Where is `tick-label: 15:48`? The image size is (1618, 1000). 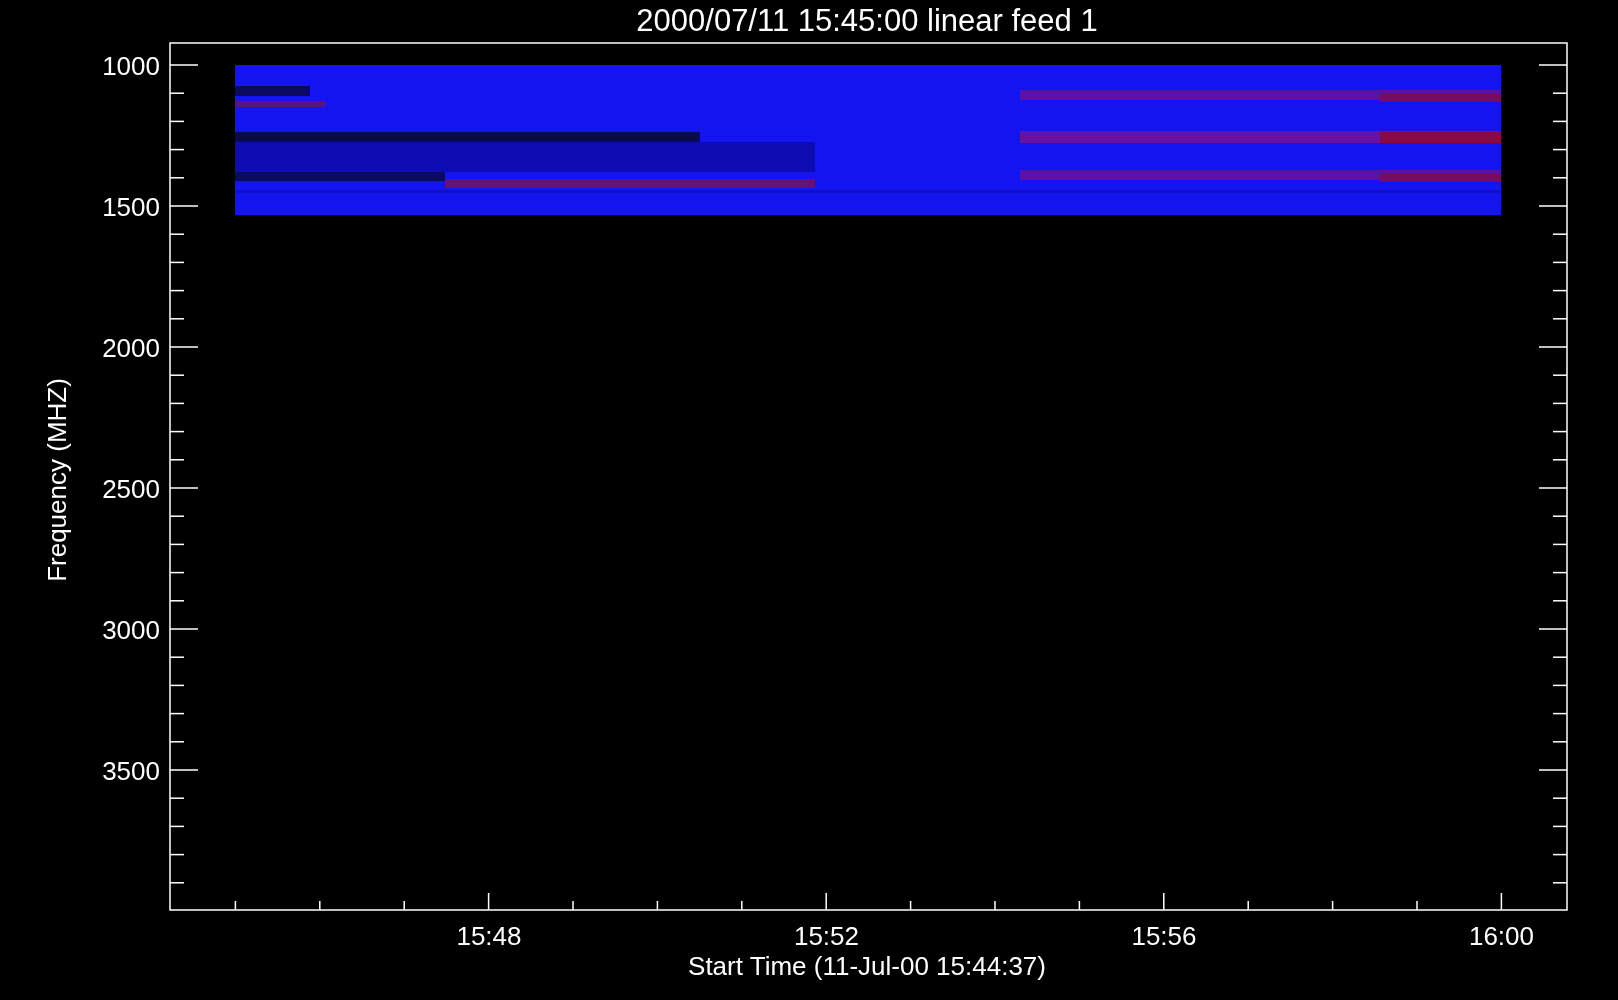 tick-label: 15:48 is located at coordinates (489, 936).